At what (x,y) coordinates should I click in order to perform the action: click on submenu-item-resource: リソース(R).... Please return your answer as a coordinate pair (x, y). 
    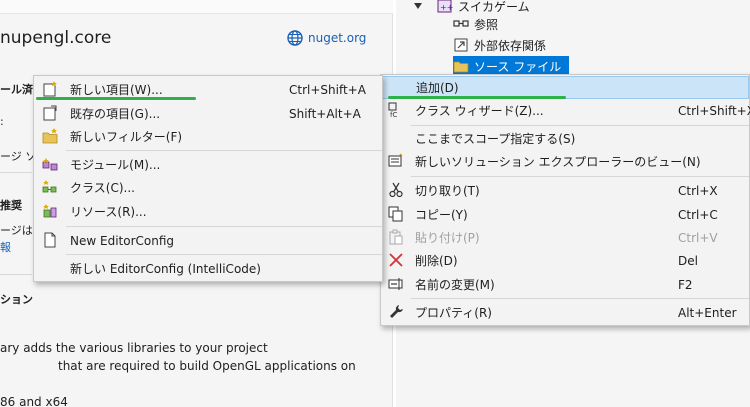
    Looking at the image, I should click on (208, 211).